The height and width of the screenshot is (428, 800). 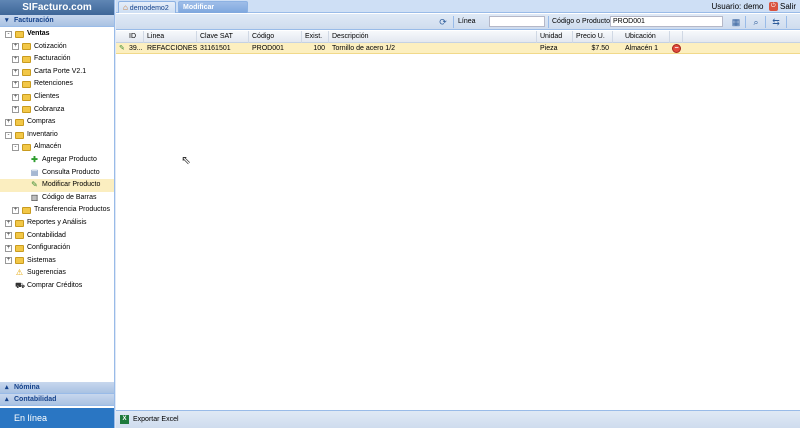 I want to click on tree-item-label: Modificar Producto, so click(x=71, y=185).